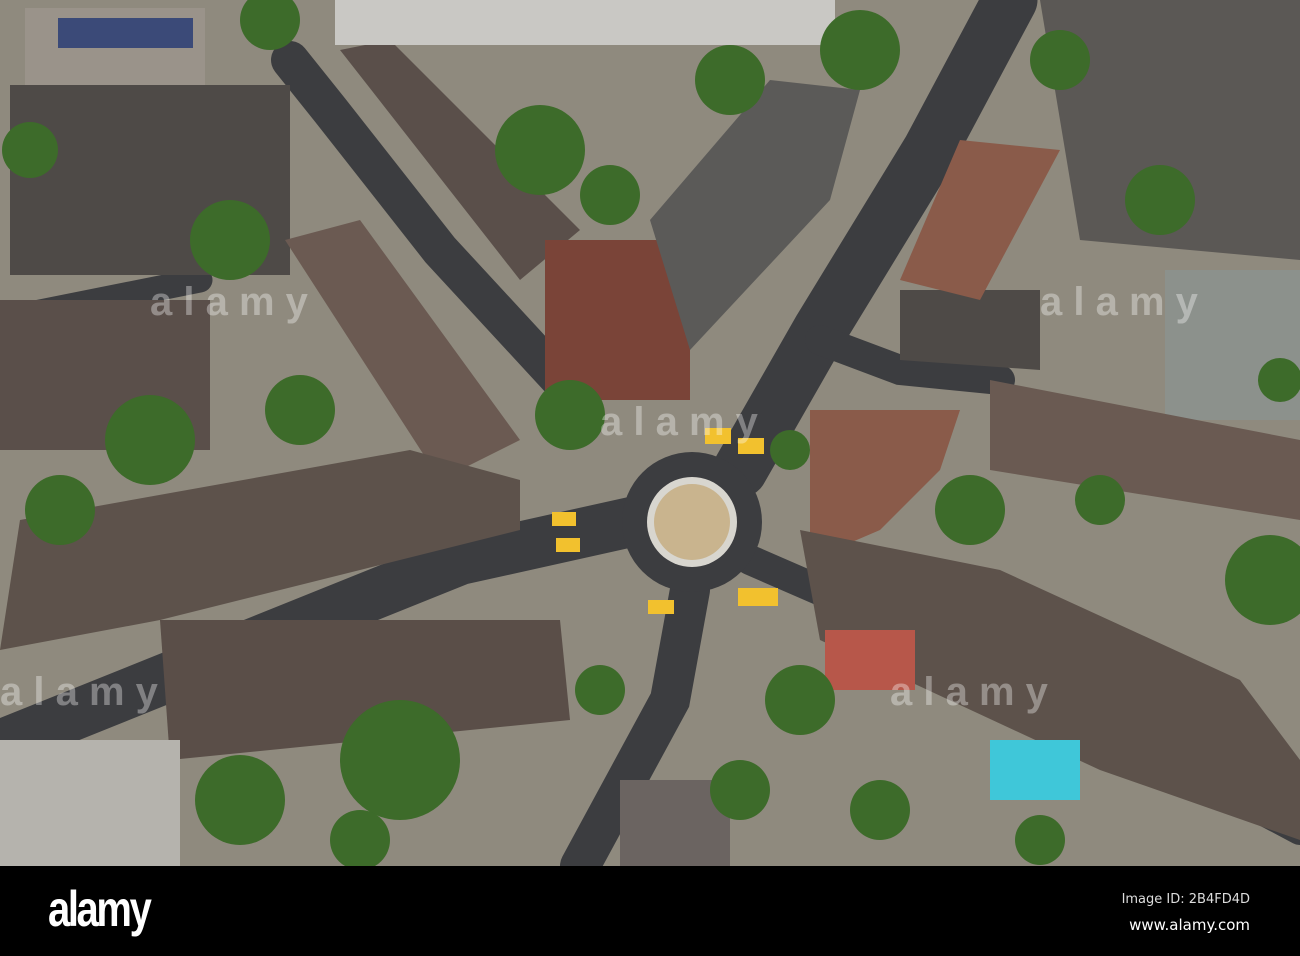 The height and width of the screenshot is (956, 1300). I want to click on footer-bar: alamy Image ID: 2B4FD4D www.alamy.com, so click(650, 911).